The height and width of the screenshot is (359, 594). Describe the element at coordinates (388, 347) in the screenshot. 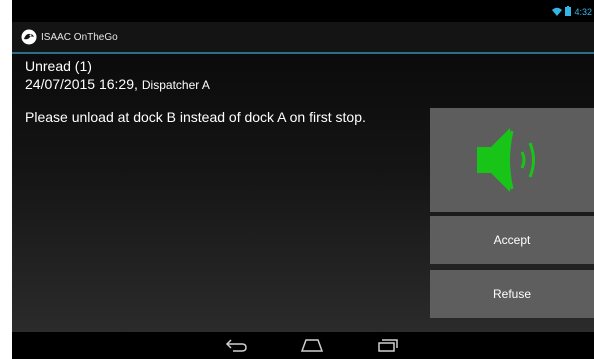

I see `recents-icon` at that location.